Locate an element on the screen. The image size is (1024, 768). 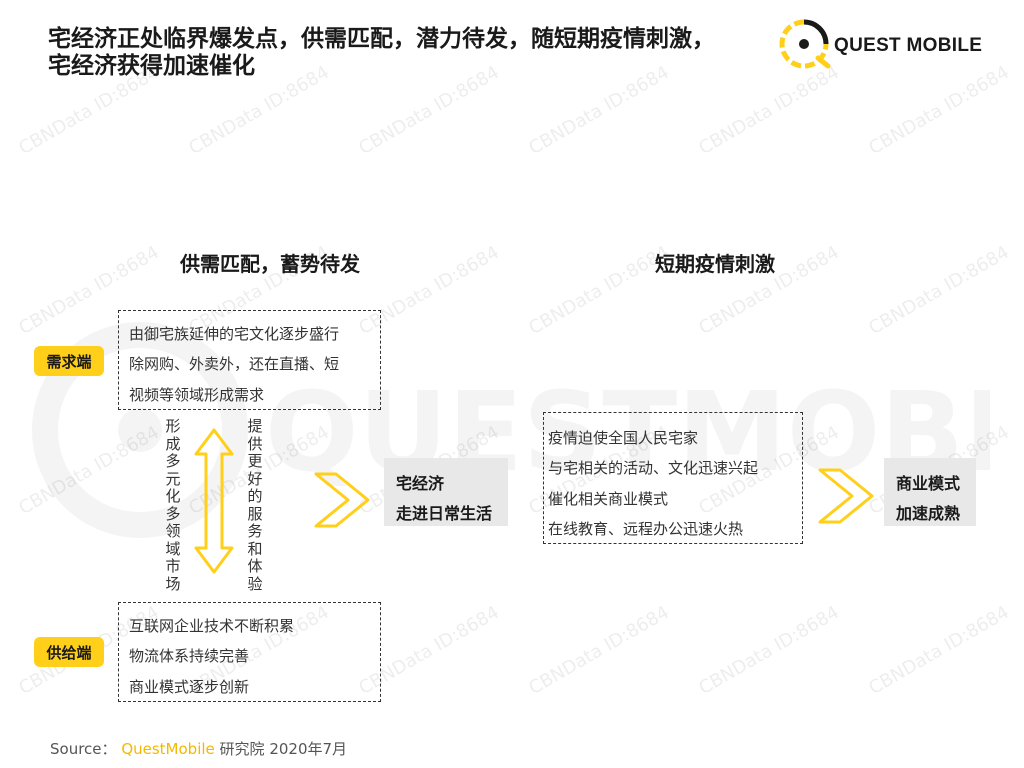
questmobile-logo: QUEST MOBILE is located at coordinates (881, 44).